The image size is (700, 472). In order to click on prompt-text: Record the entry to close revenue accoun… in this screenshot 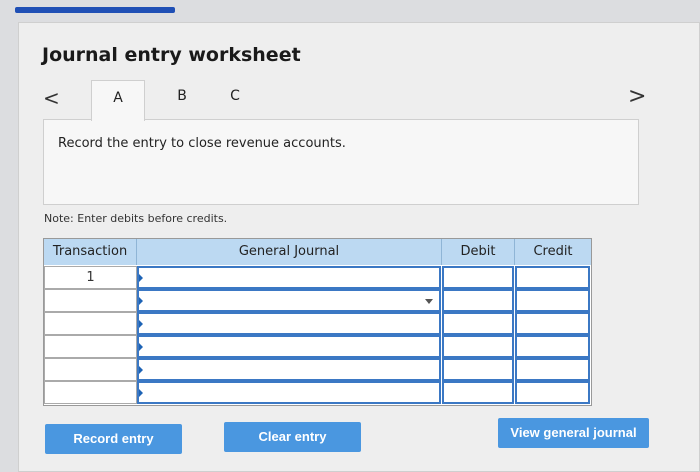, I will do `click(202, 143)`.